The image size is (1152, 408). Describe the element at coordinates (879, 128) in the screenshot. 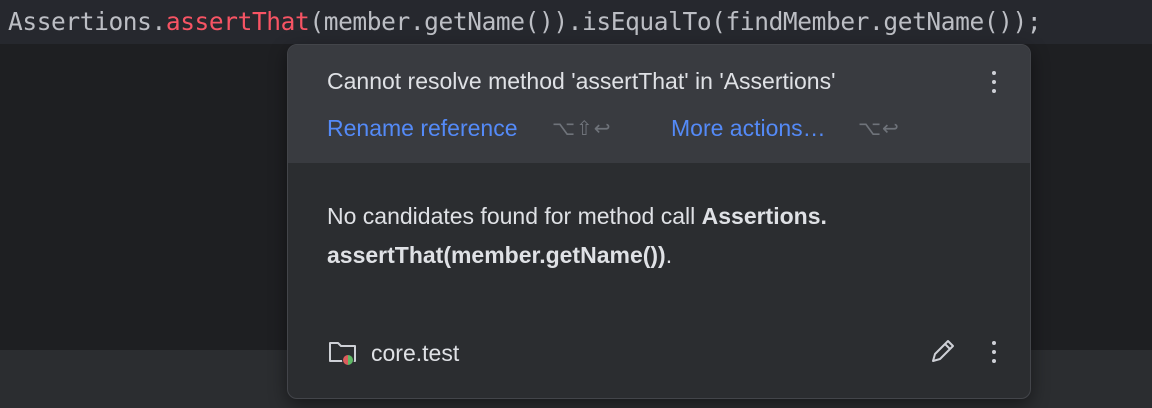

I see `more-actions-shortcut: ⌥↩` at that location.